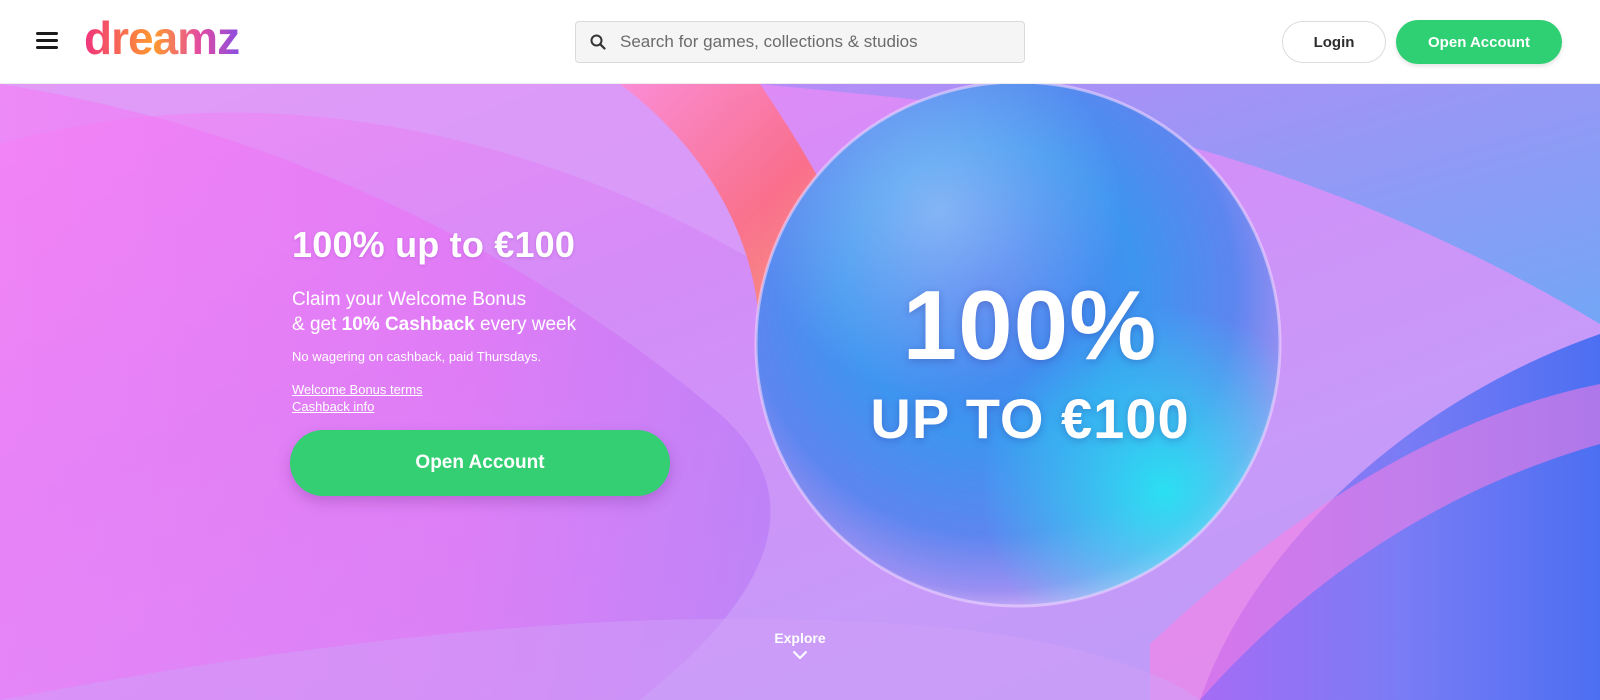 Image resolution: width=1600 pixels, height=700 pixels. What do you see at coordinates (480, 463) in the screenshot?
I see `hero-open-account-button: Open Account` at bounding box center [480, 463].